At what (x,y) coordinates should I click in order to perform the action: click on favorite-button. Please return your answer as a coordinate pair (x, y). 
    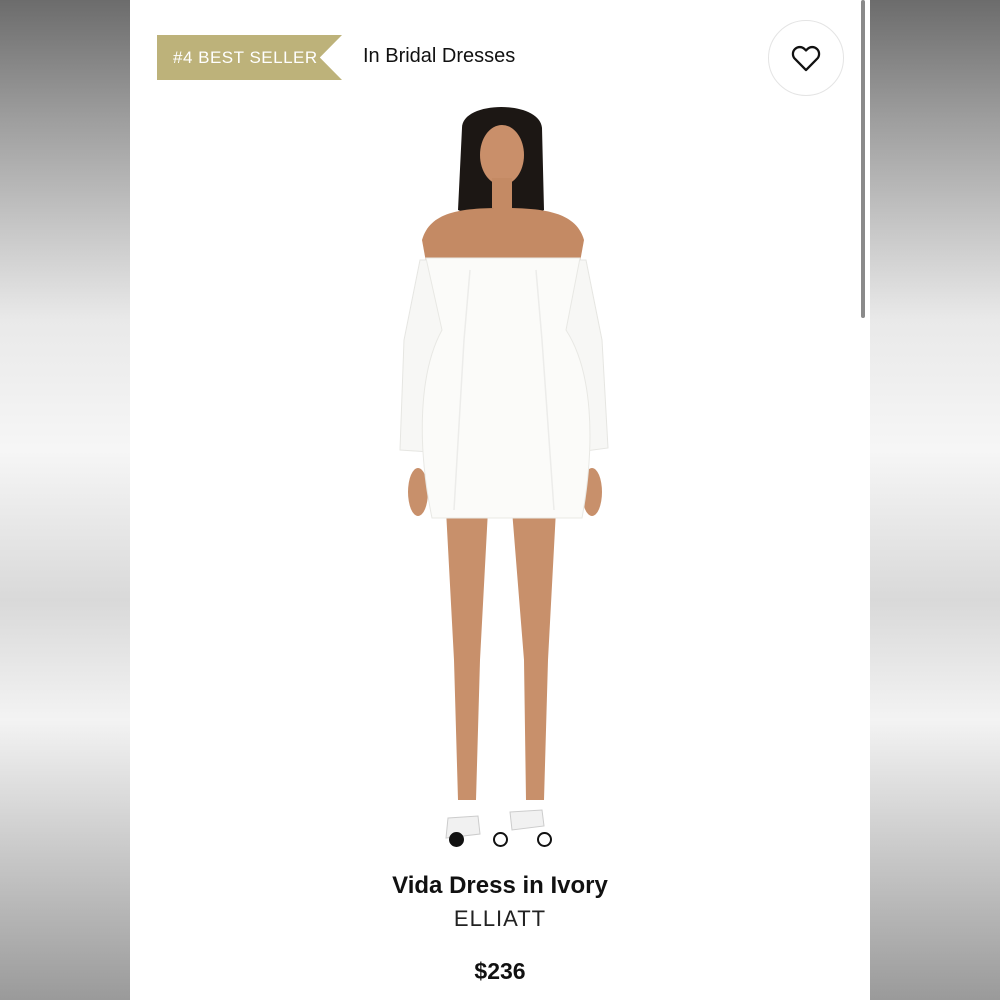
    Looking at the image, I should click on (806, 58).